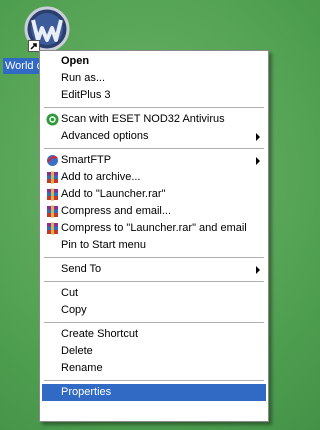 This screenshot has height=430, width=320. I want to click on menu-item-editplus-3: EditPlus 3, so click(154, 95).